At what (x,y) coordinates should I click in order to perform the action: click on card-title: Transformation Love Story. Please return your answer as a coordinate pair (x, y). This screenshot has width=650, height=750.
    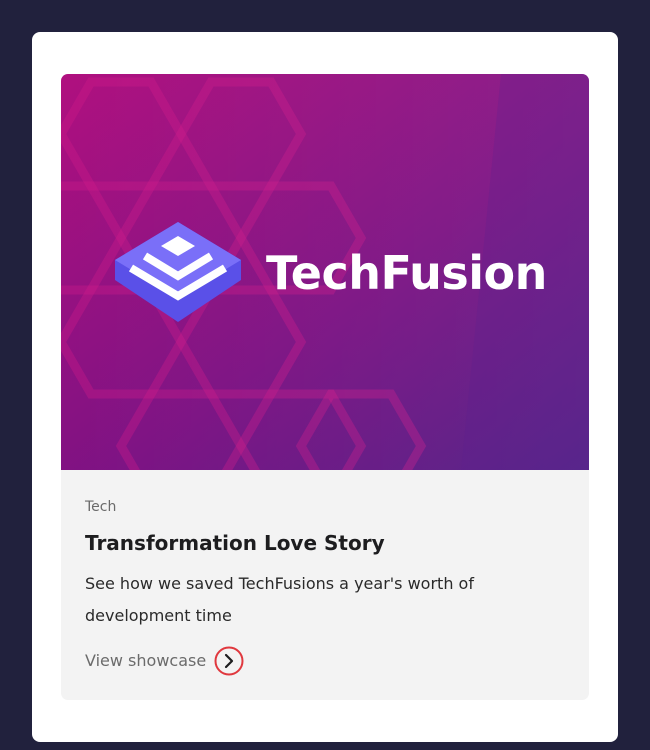
    Looking at the image, I should click on (325, 543).